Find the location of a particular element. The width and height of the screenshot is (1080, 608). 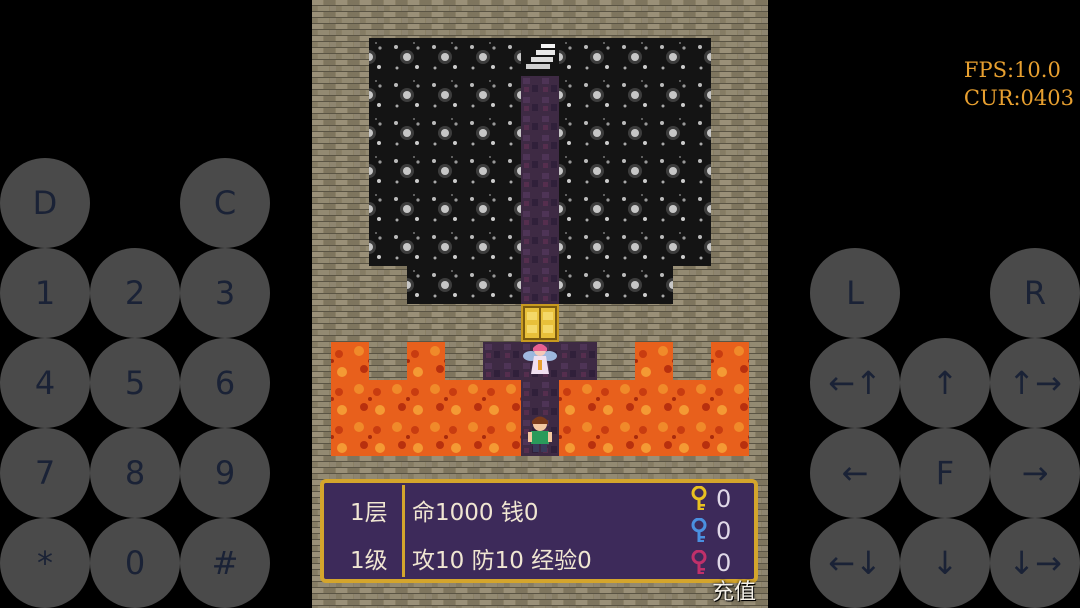

num-9-button: 9 is located at coordinates (225, 473).